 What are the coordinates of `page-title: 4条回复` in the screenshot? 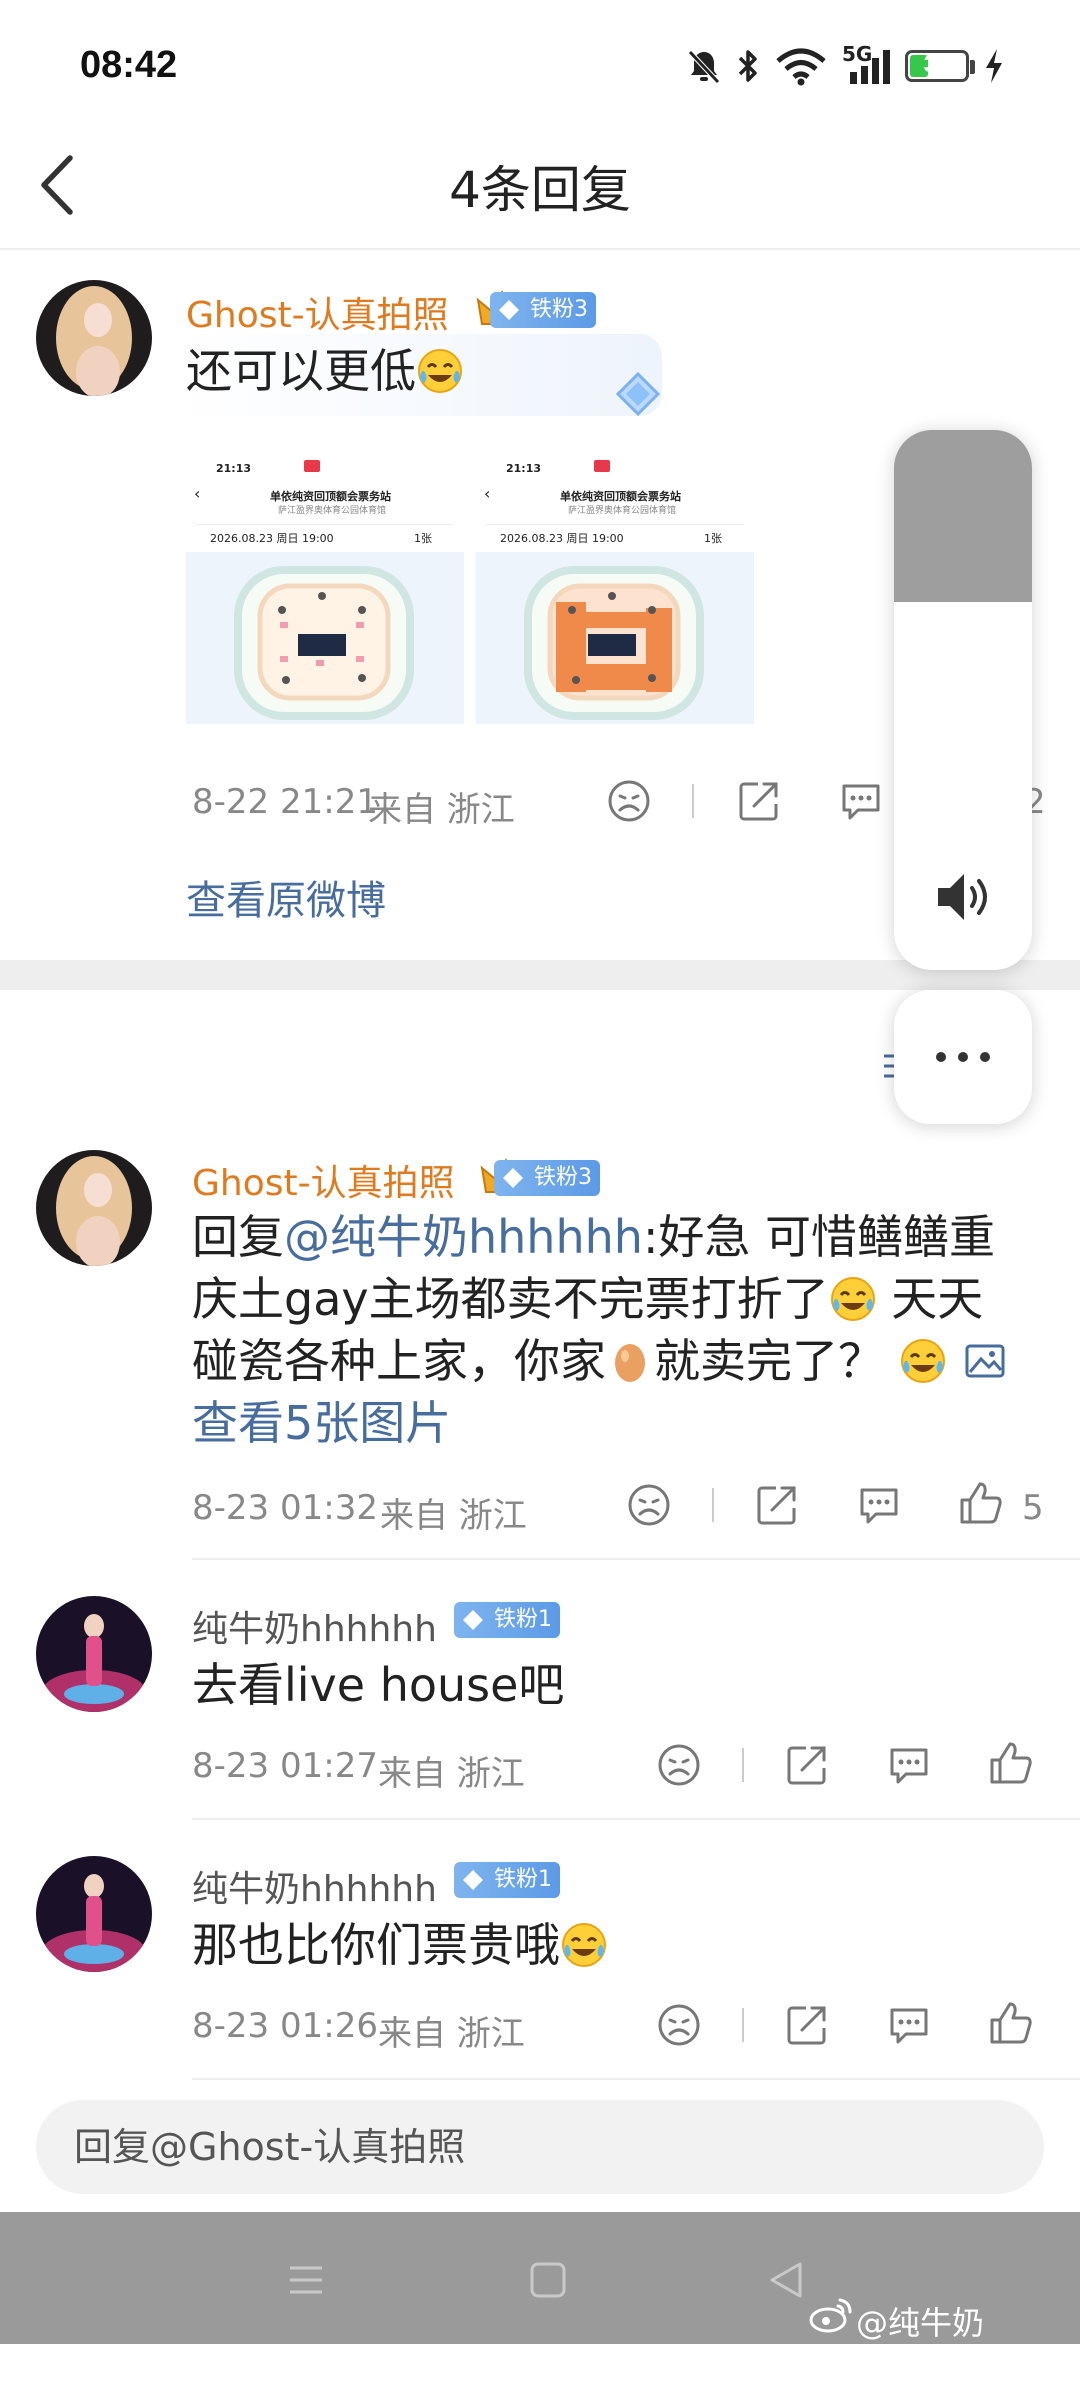 It's located at (540, 190).